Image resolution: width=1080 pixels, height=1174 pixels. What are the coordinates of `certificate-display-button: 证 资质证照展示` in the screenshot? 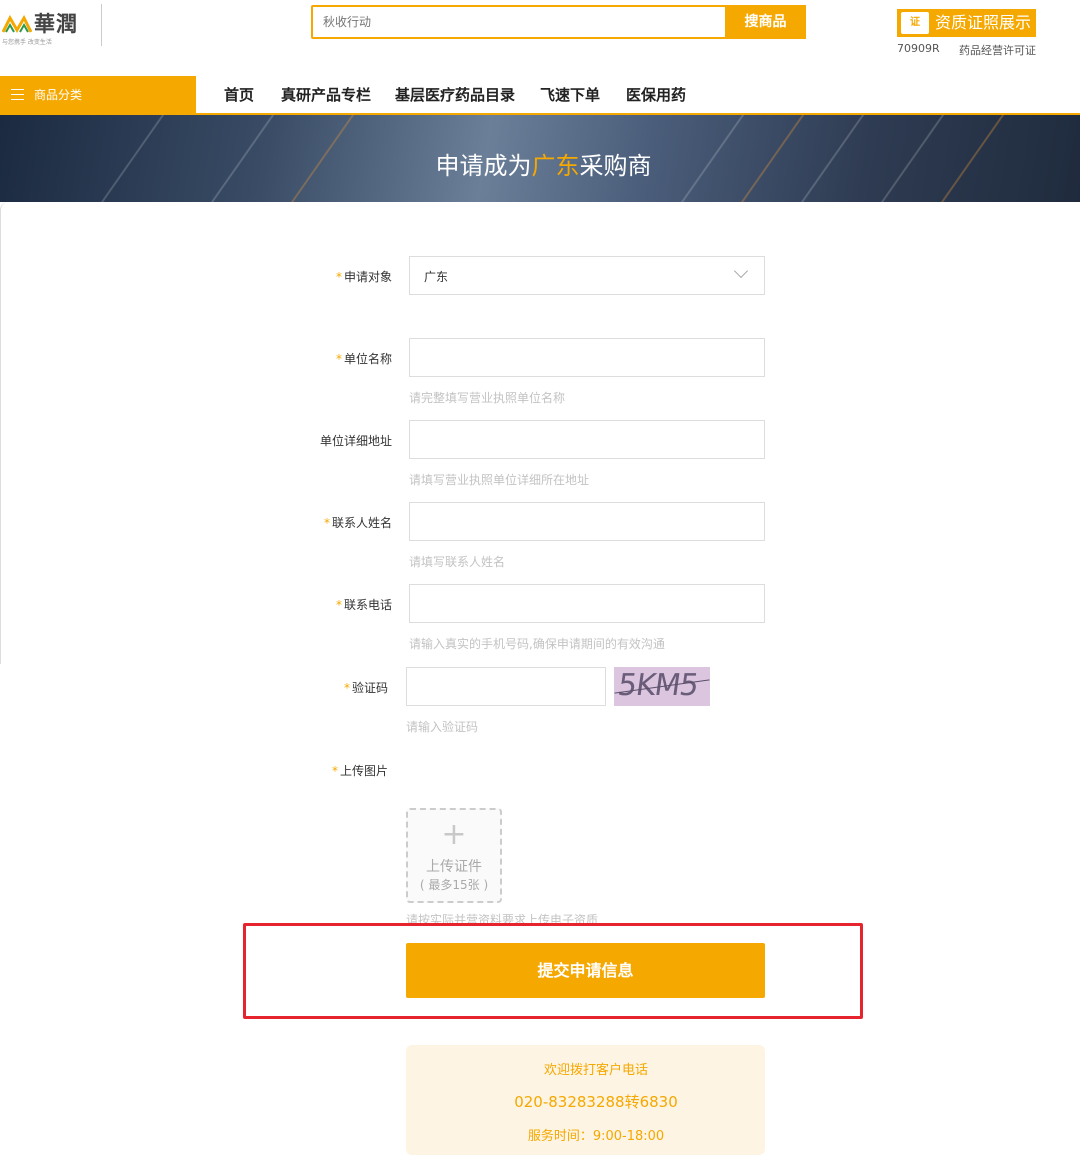 It's located at (966, 23).